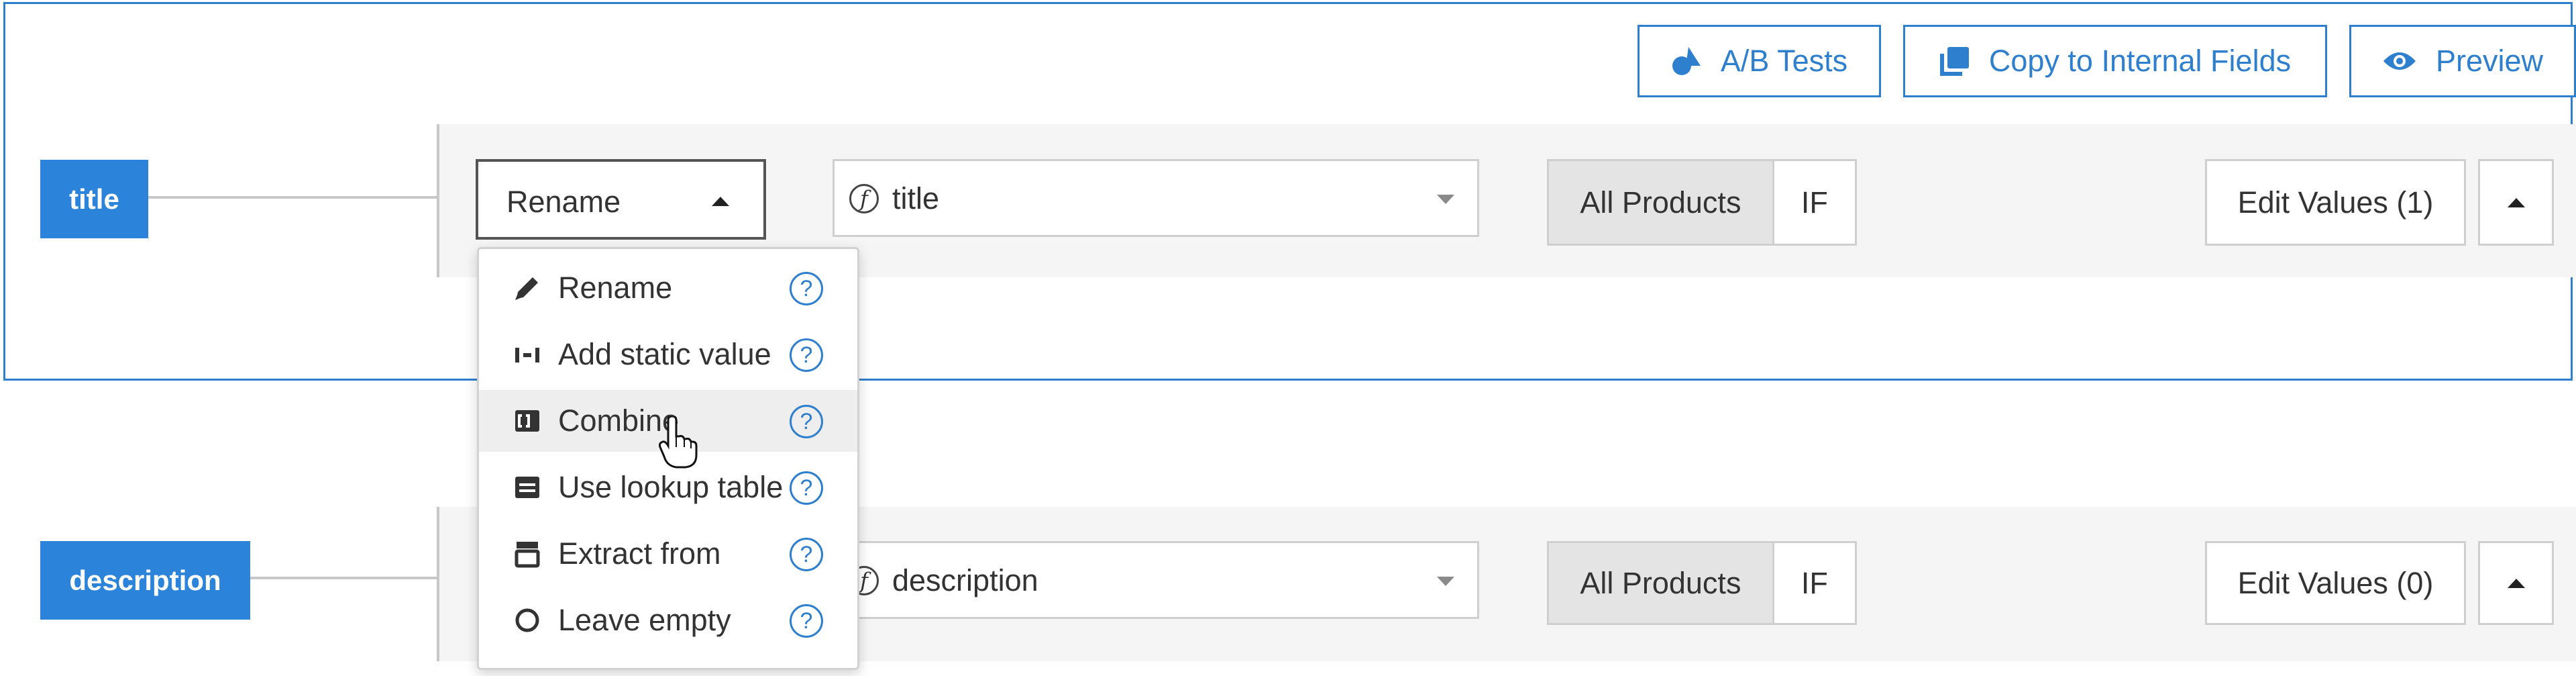 This screenshot has width=2576, height=676. Describe the element at coordinates (2399, 61) in the screenshot. I see `eye-icon` at that location.